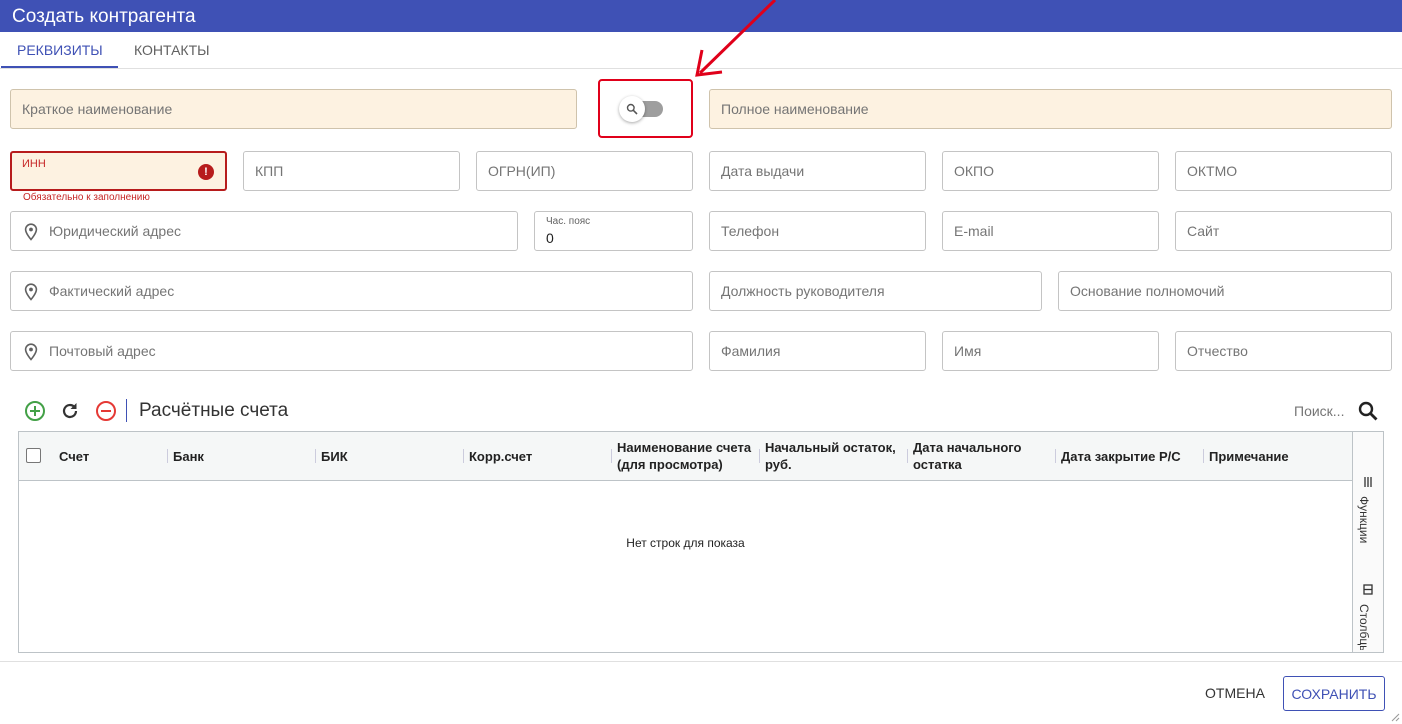  I want to click on functions-panel-button: Функции, so click(1368, 514).